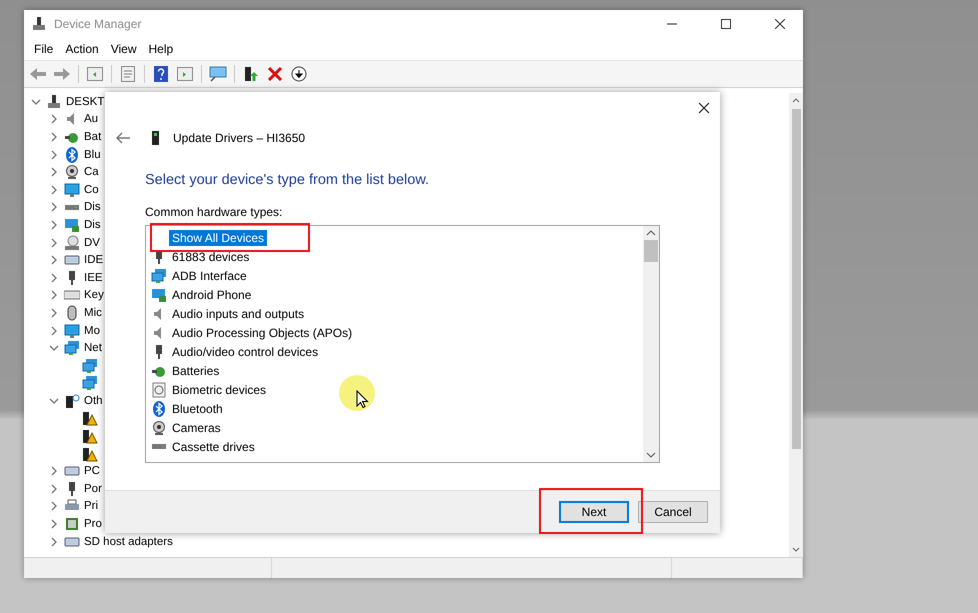 Image resolution: width=978 pixels, height=613 pixels. I want to click on tree-item-label: Blu, so click(92, 155).